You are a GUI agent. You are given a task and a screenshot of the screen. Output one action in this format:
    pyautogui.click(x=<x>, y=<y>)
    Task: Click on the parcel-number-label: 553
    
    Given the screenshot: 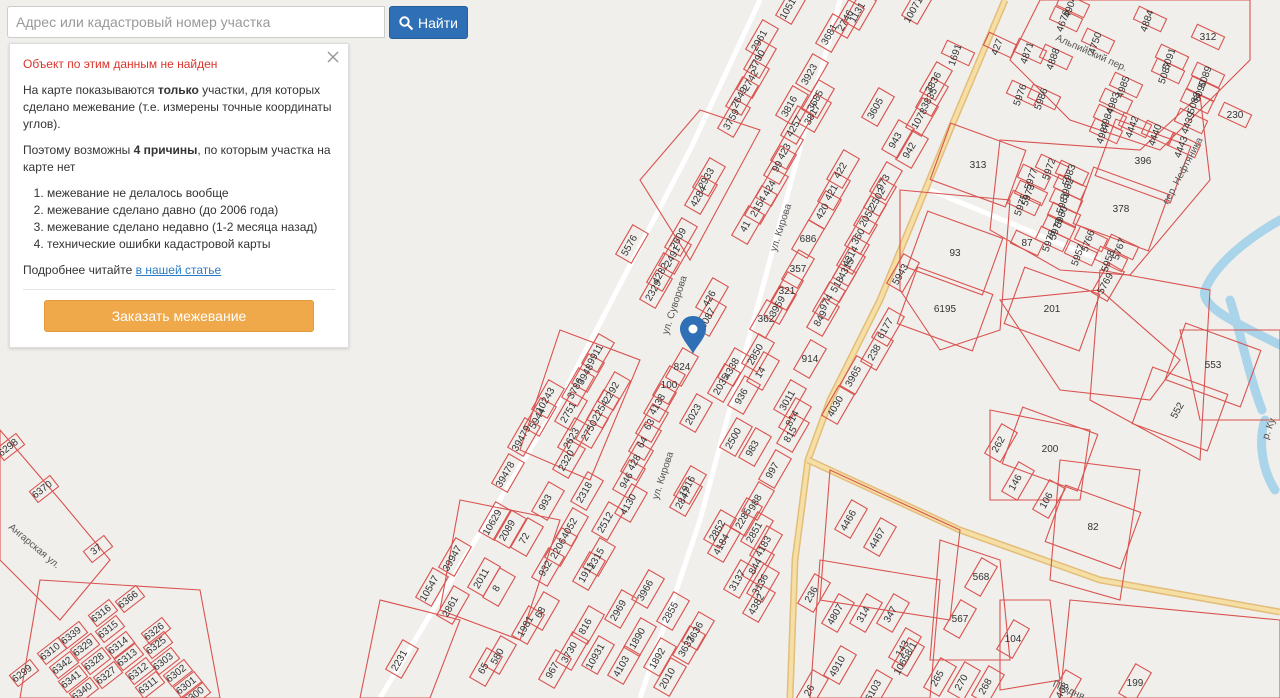 What is the action you would take?
    pyautogui.click(x=1213, y=365)
    